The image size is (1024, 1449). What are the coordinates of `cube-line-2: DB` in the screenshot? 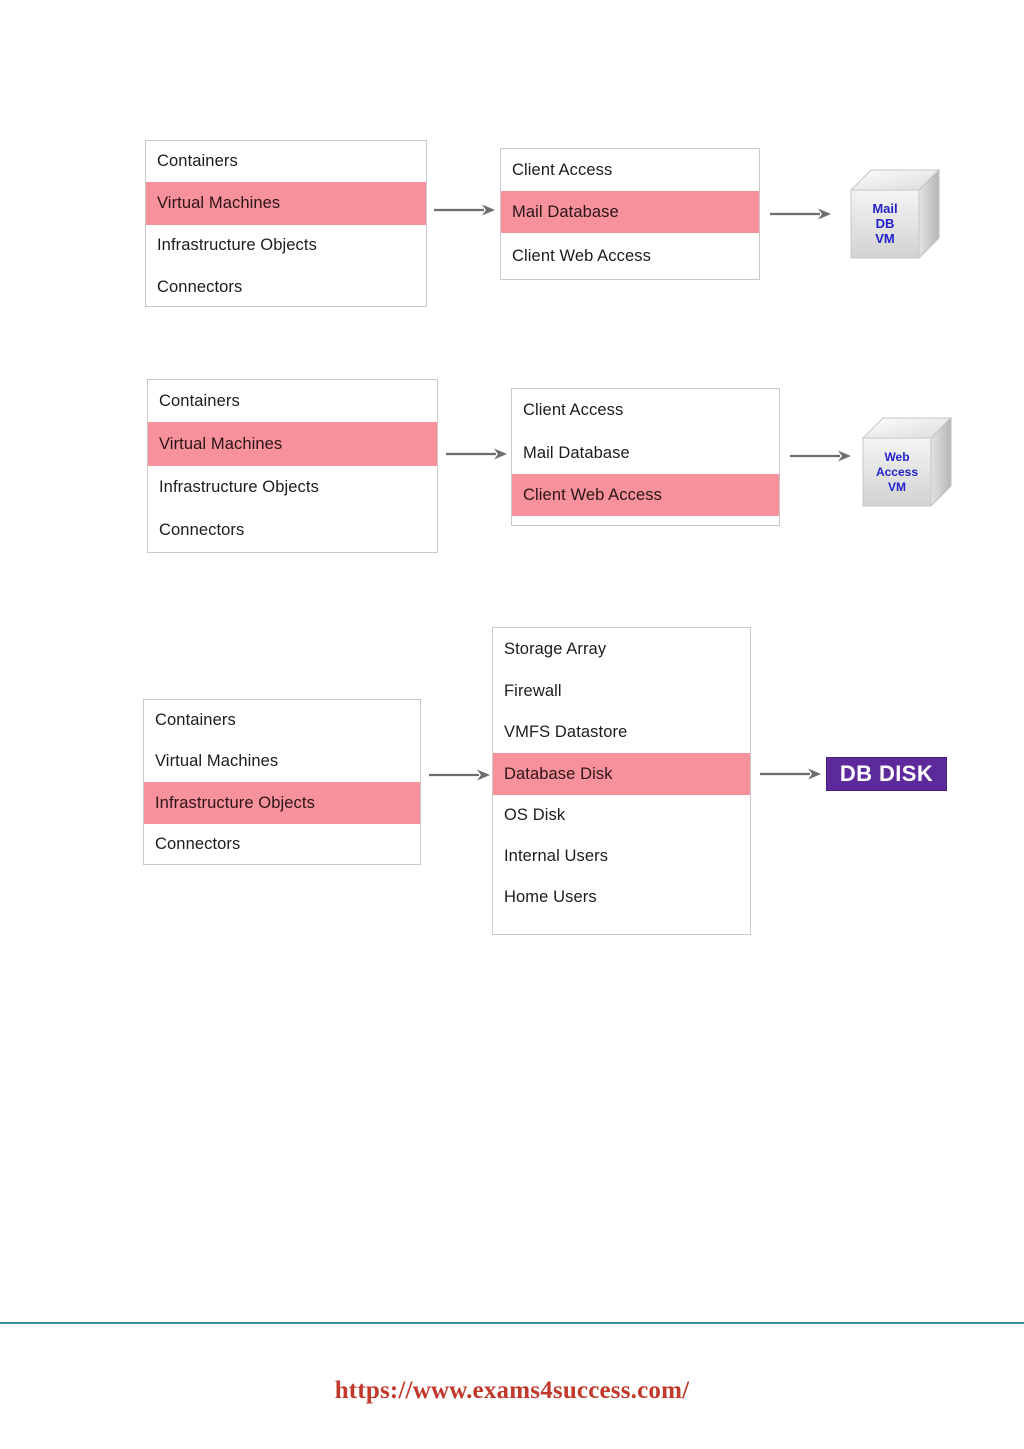 It's located at (885, 223).